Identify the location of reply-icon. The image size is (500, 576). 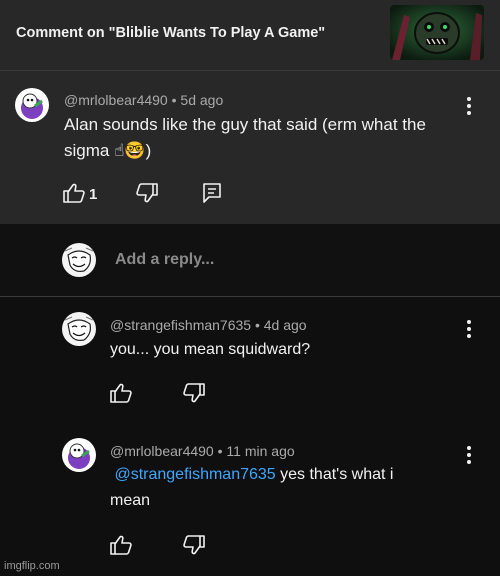
(212, 195).